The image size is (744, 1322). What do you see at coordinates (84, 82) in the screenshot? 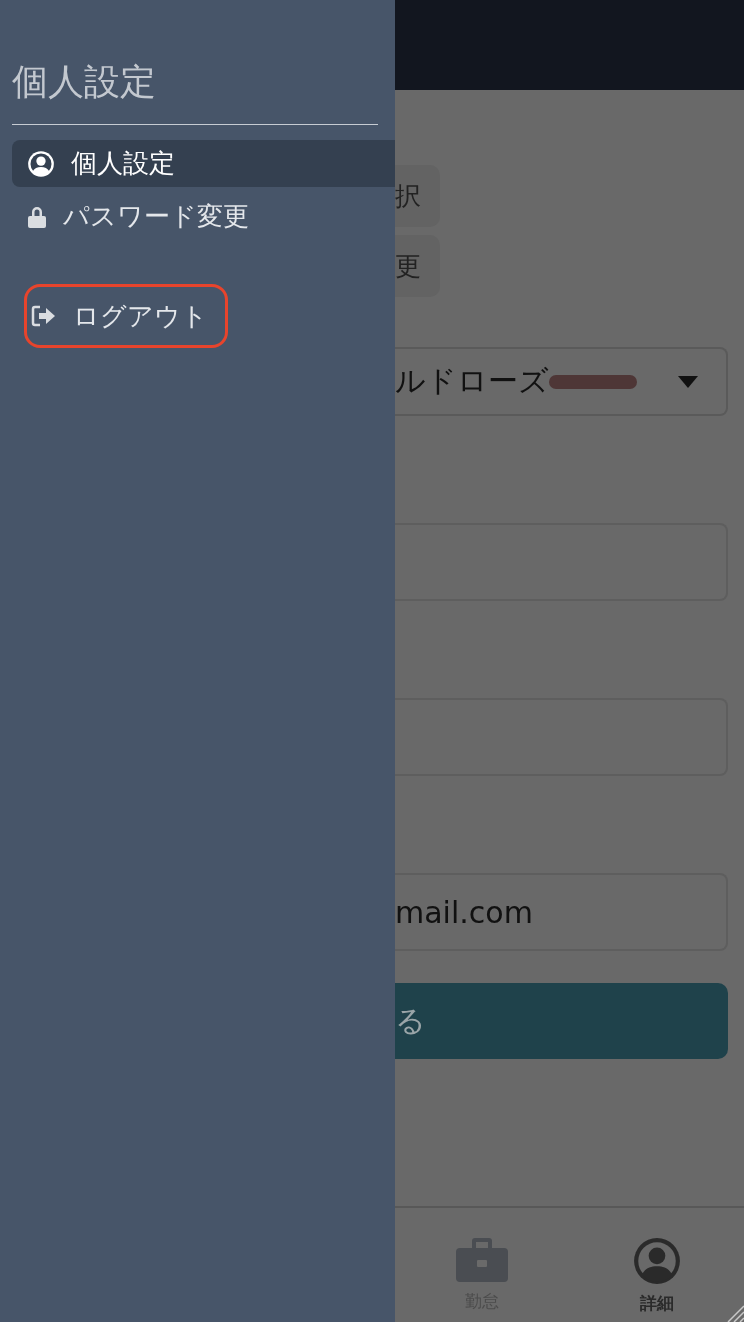
I see `drawer-title: 個人設定` at bounding box center [84, 82].